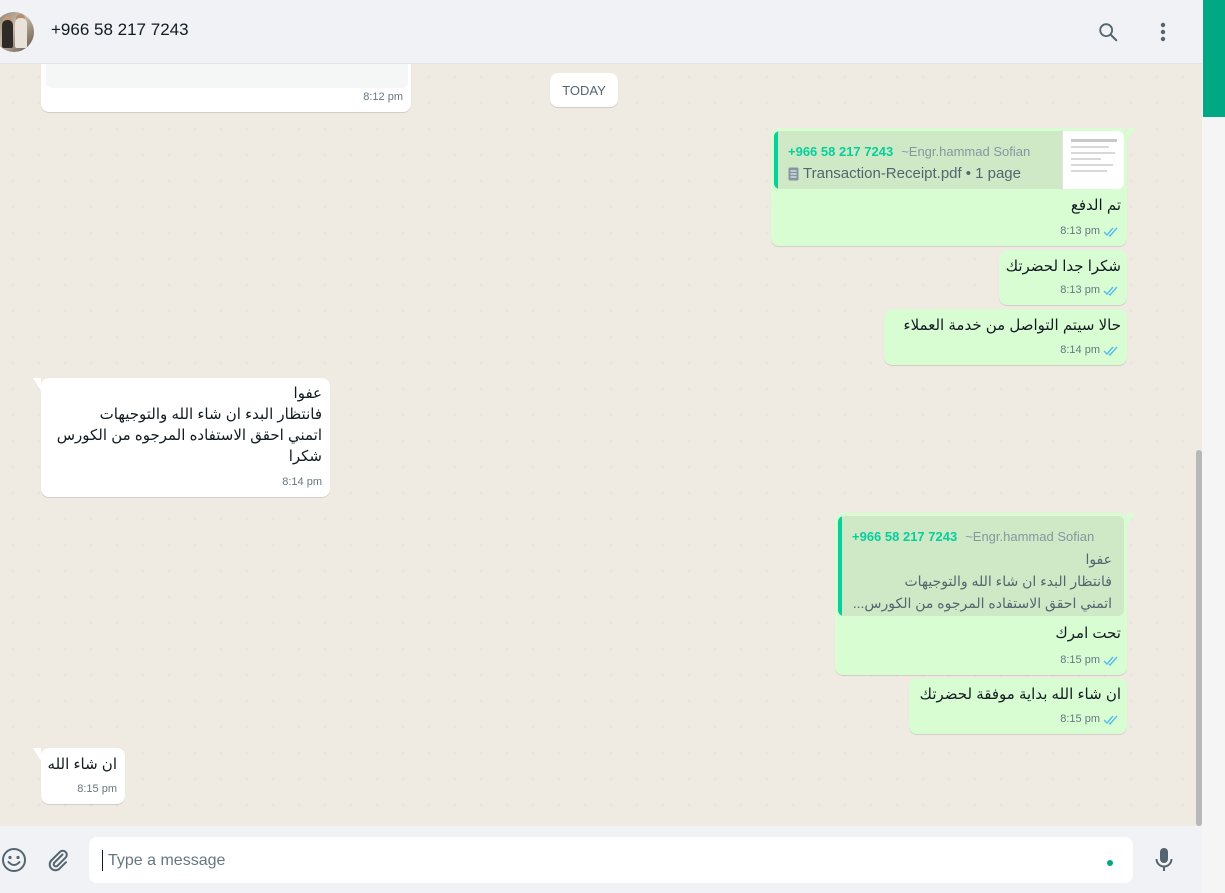 This screenshot has height=893, width=1225. What do you see at coordinates (82, 764) in the screenshot?
I see `message-text: ان شاء الله` at bounding box center [82, 764].